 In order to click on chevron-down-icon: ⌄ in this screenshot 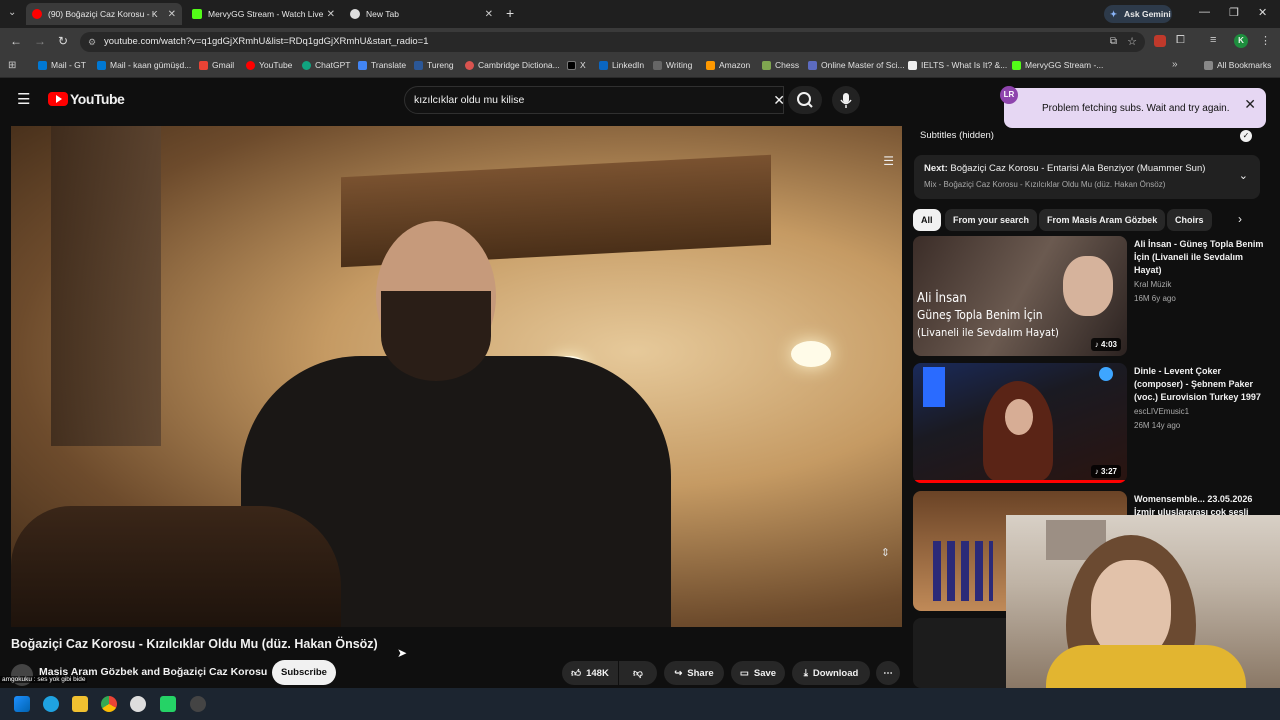, I will do `click(1243, 175)`.